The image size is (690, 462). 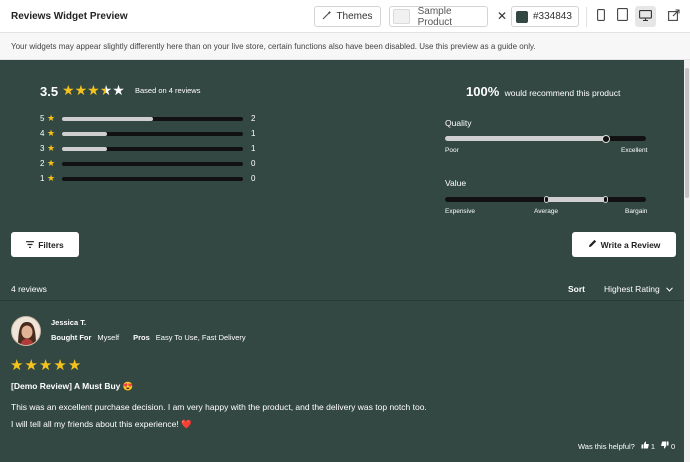 I want to click on vote-up-button: 1, so click(x=648, y=446).